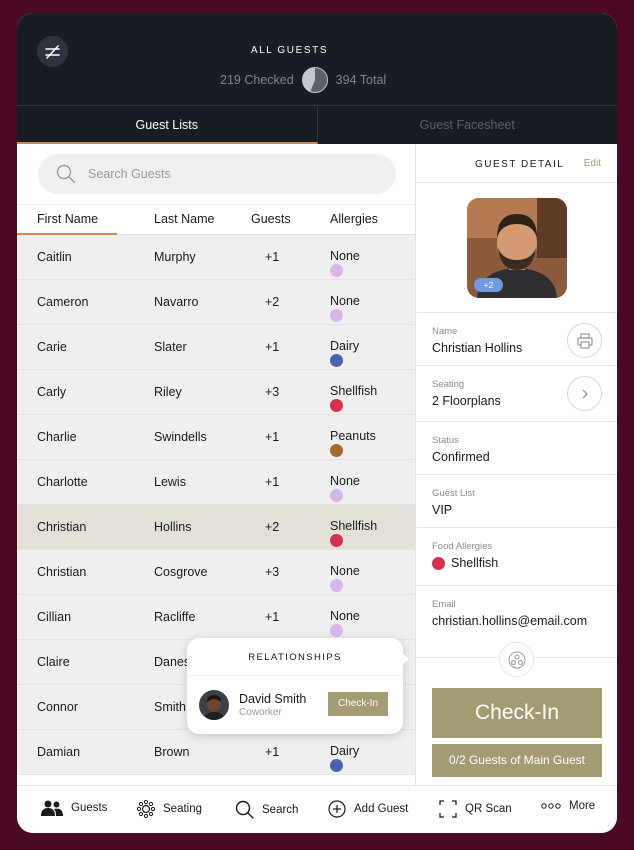 The width and height of the screenshot is (634, 850). What do you see at coordinates (280, 809) in the screenshot?
I see `nav-search-label: Search` at bounding box center [280, 809].